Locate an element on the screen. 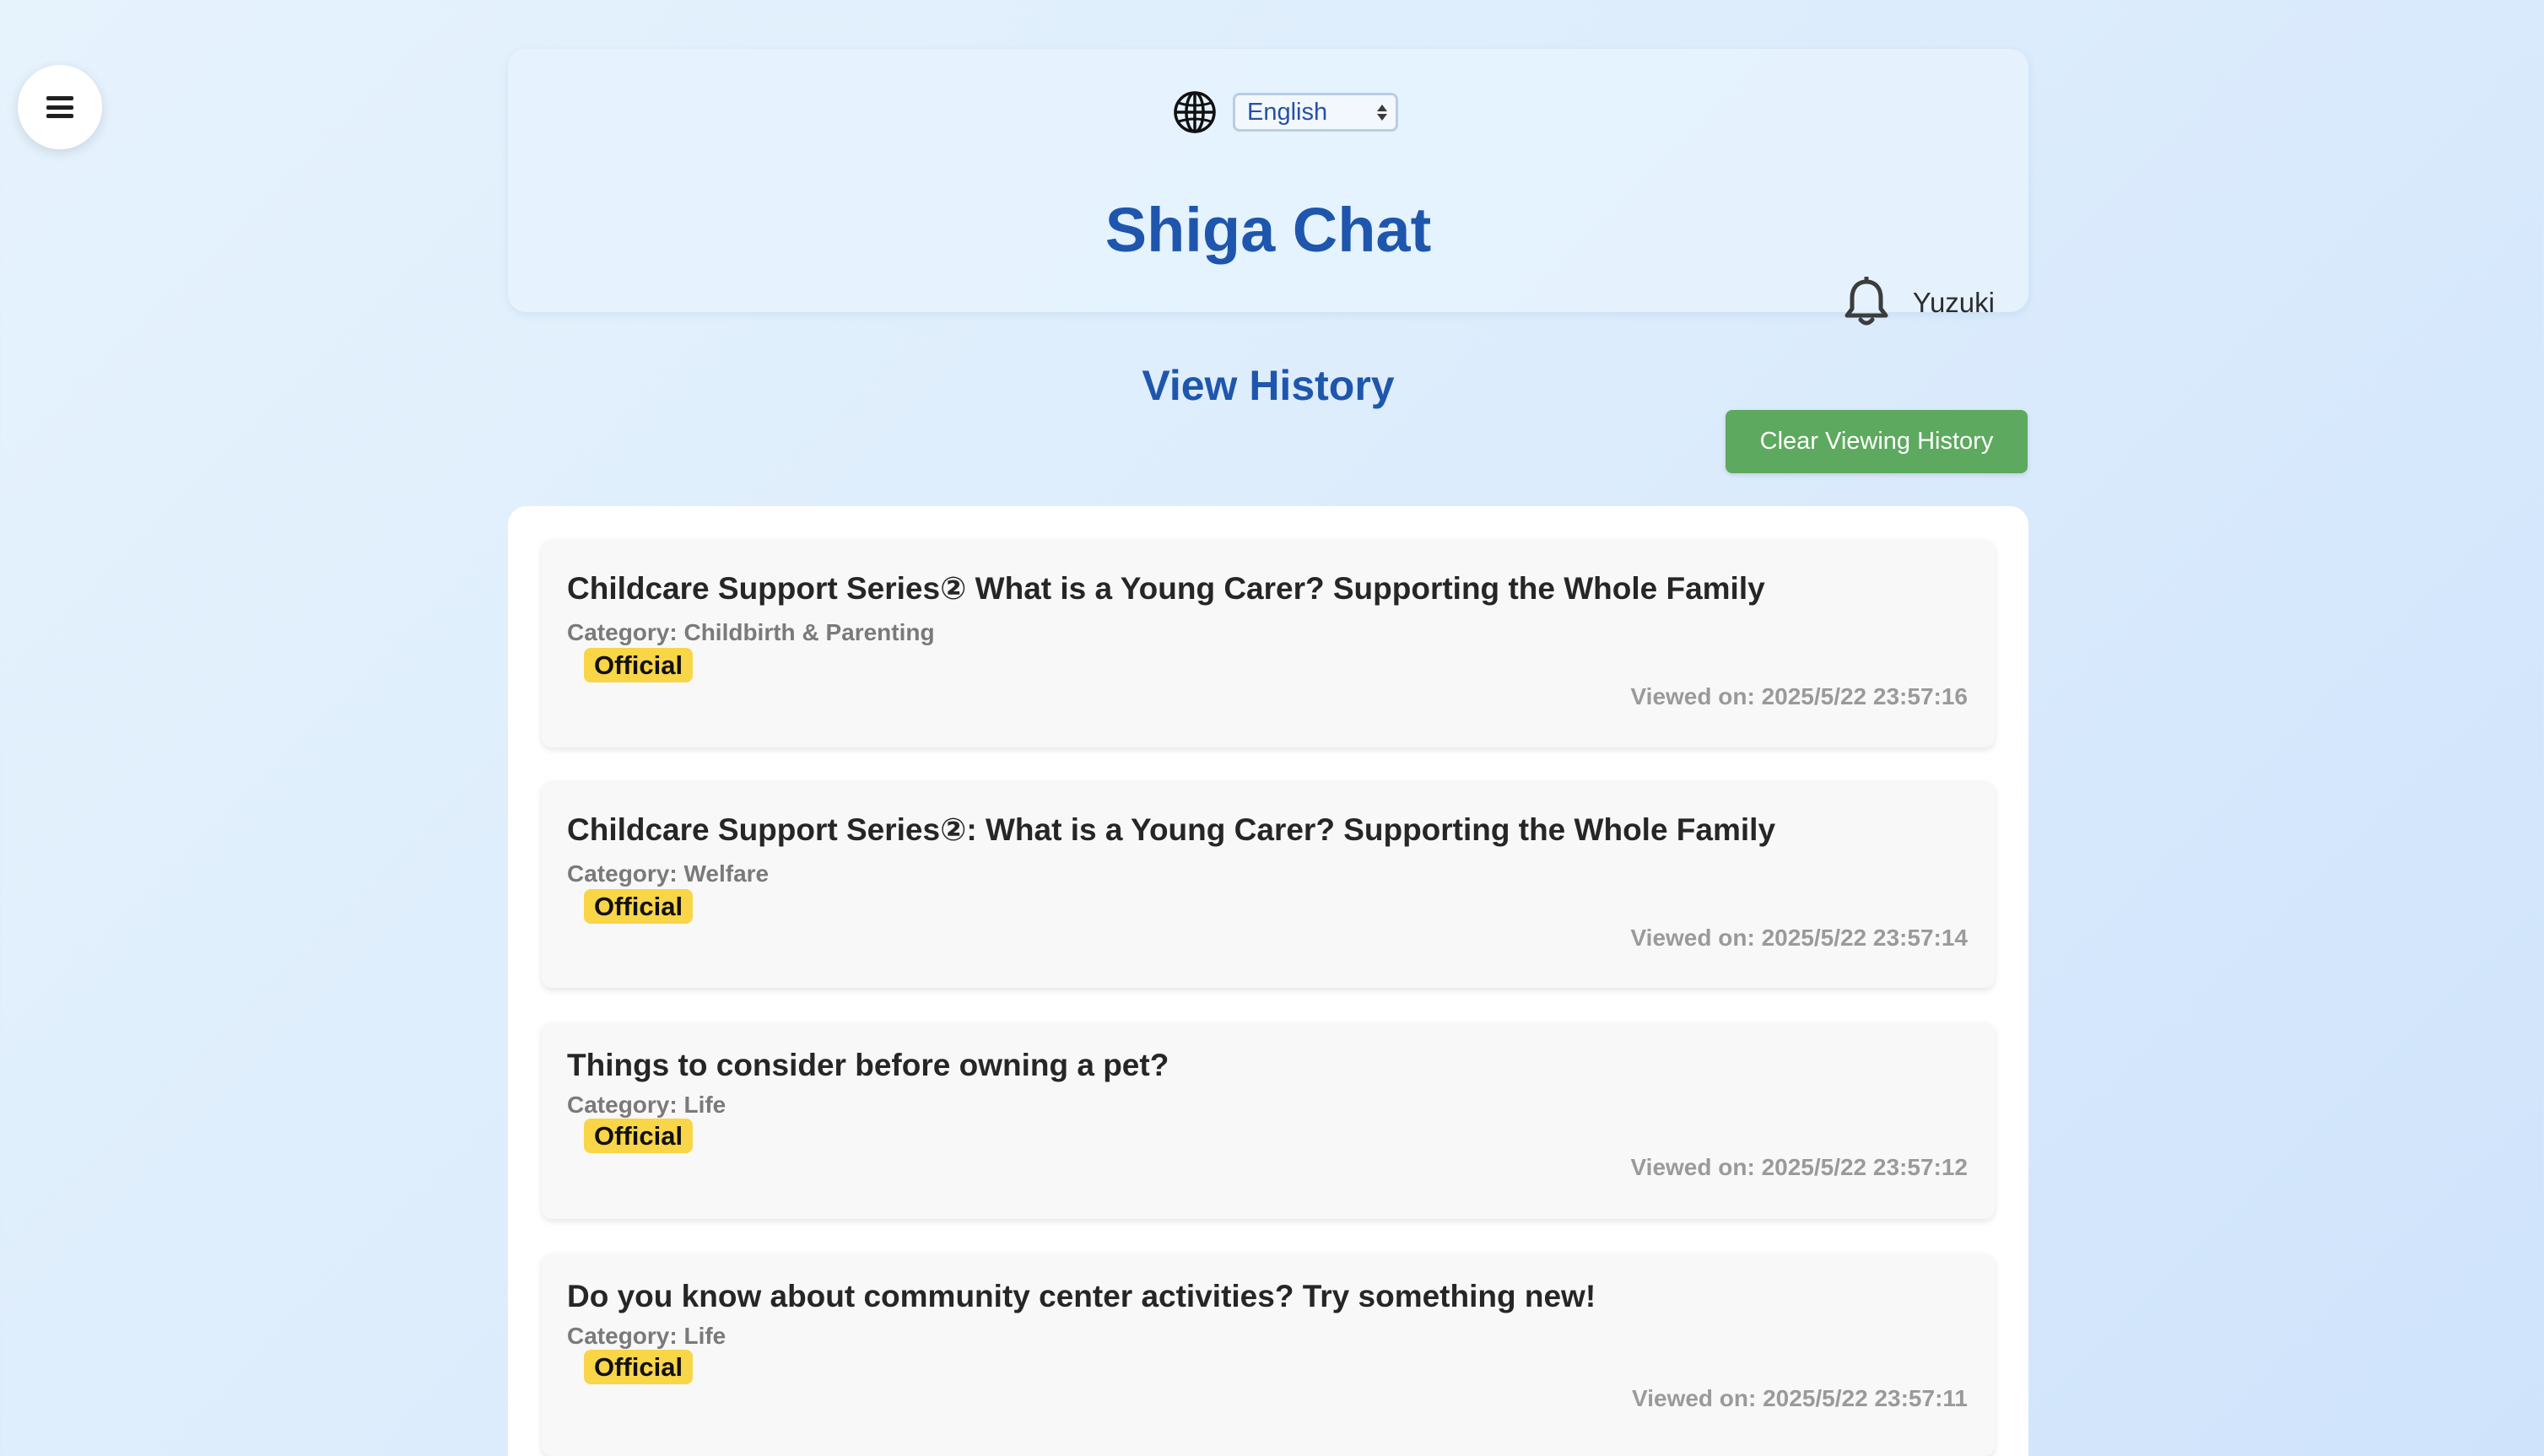 The height and width of the screenshot is (1456, 2544). clear-viewing-history-button: Clear Viewing History is located at coordinates (1877, 442).